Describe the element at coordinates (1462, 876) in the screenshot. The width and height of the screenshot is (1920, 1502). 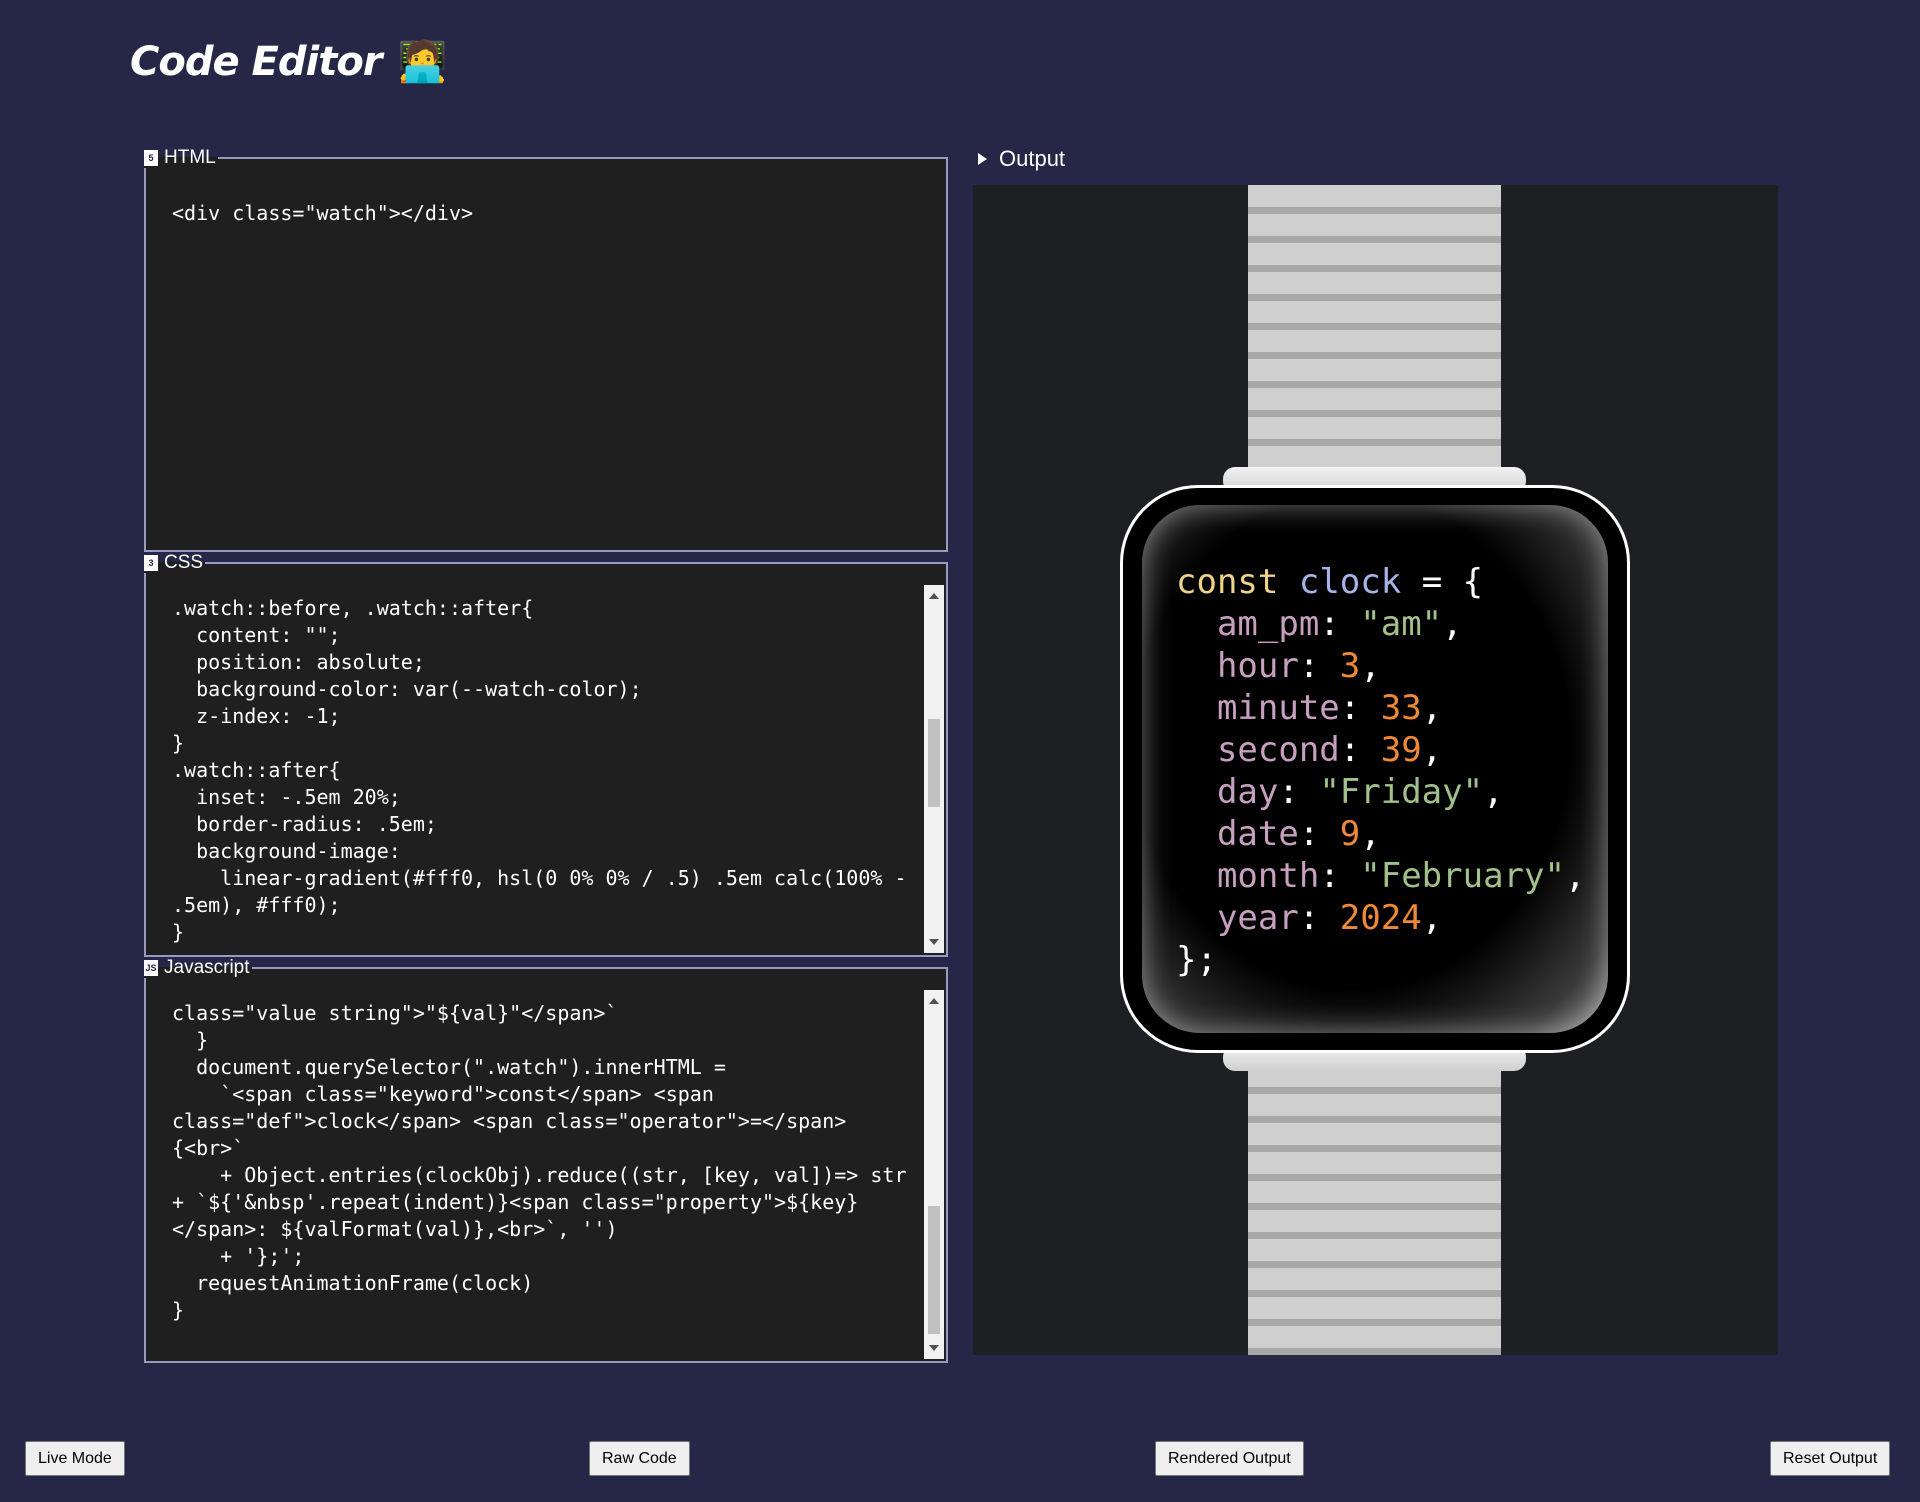
I see `watch-entry-value: "February"` at that location.